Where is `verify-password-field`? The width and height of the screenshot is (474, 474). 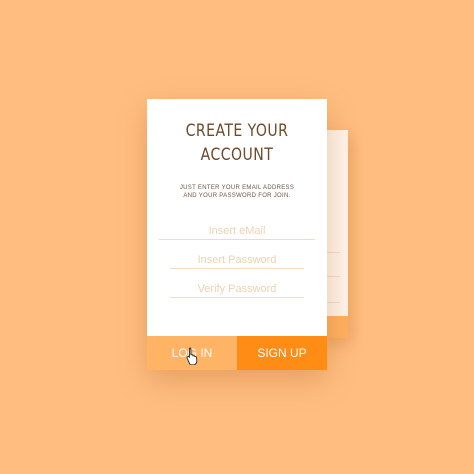 verify-password-field is located at coordinates (237, 289).